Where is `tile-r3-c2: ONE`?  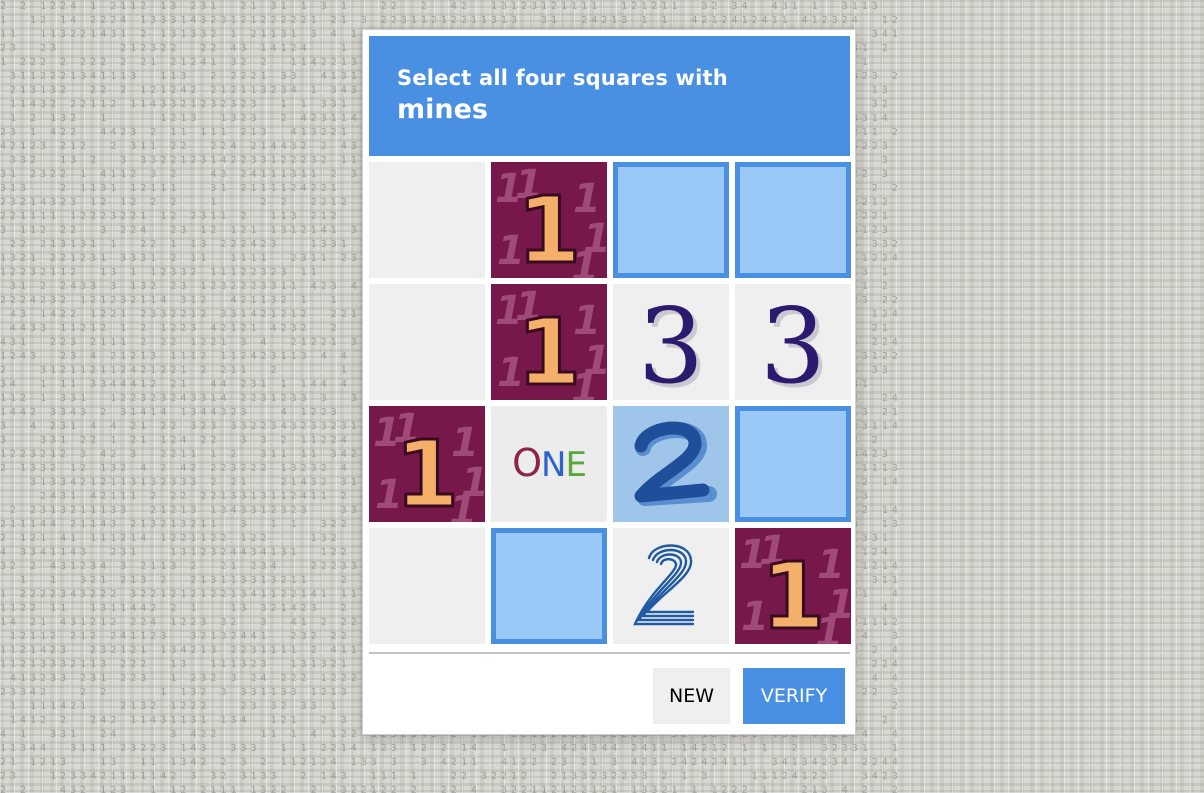 tile-r3-c2: ONE is located at coordinates (549, 464).